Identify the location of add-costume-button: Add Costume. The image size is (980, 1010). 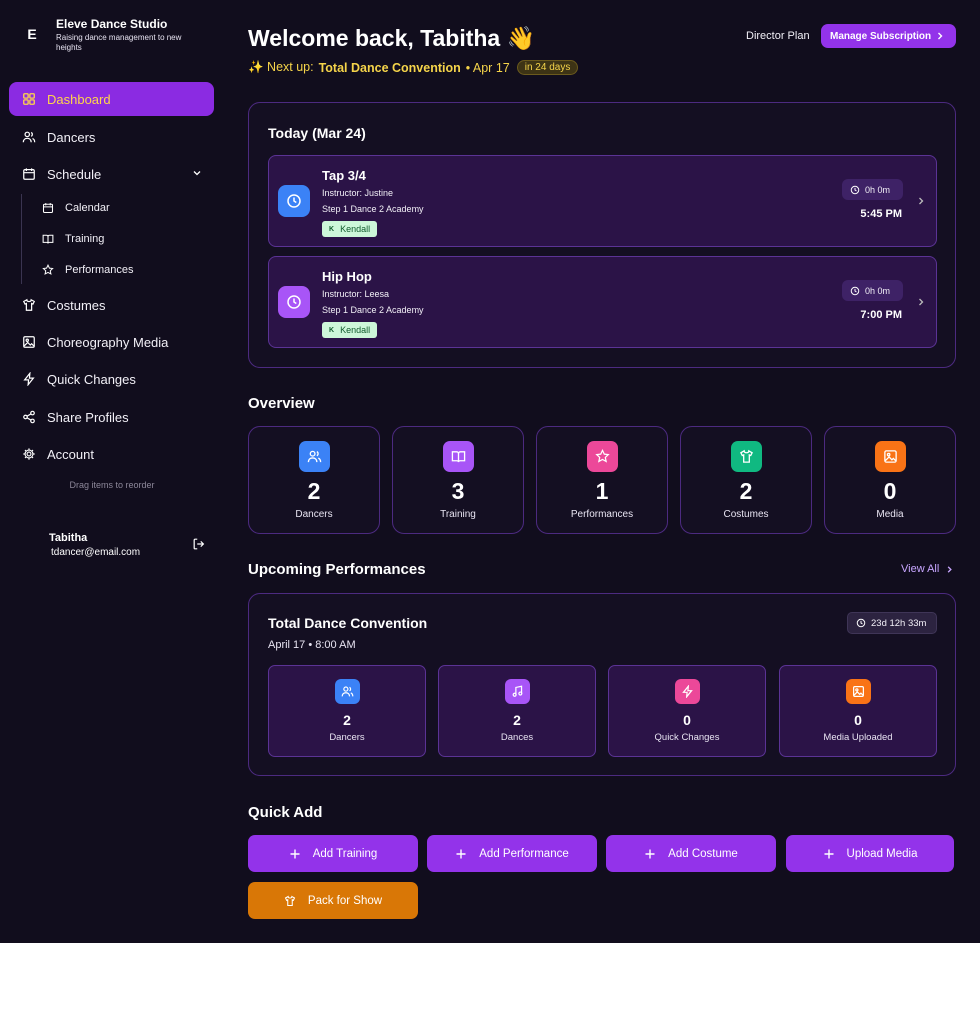
(691, 853).